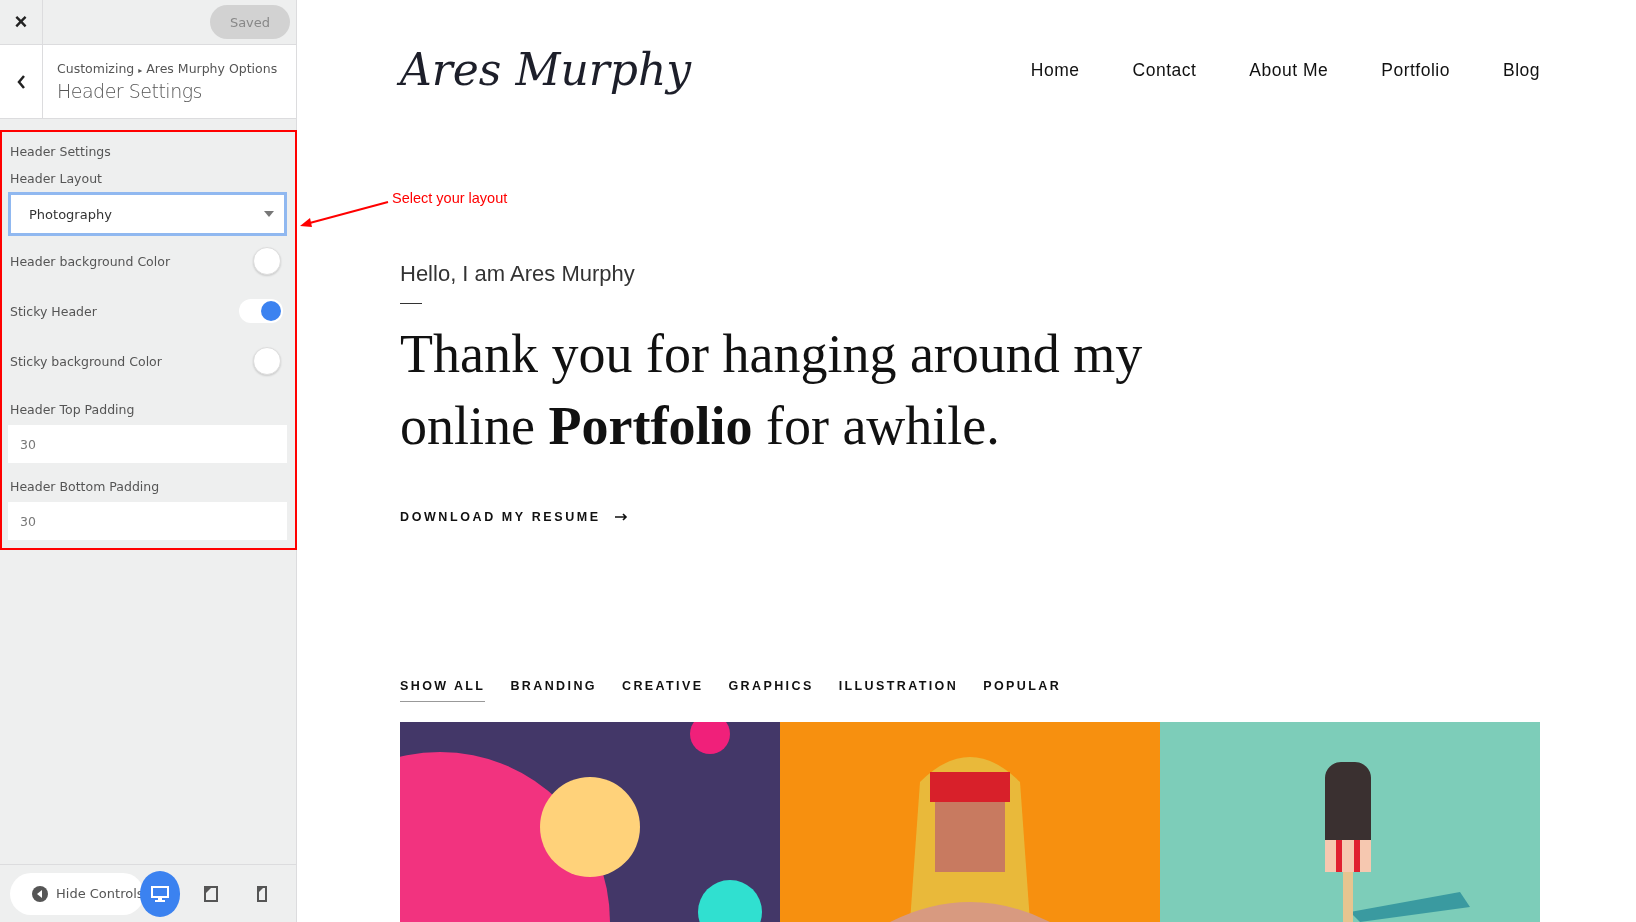  What do you see at coordinates (553, 690) in the screenshot?
I see `filter-tab: BRANDING` at bounding box center [553, 690].